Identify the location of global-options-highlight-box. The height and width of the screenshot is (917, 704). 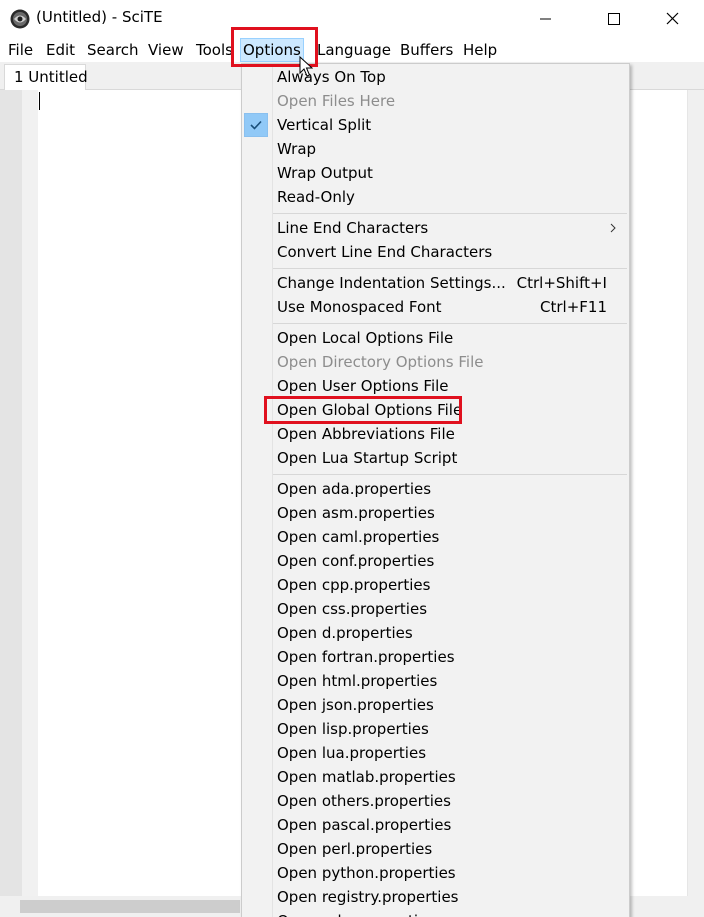
(363, 410).